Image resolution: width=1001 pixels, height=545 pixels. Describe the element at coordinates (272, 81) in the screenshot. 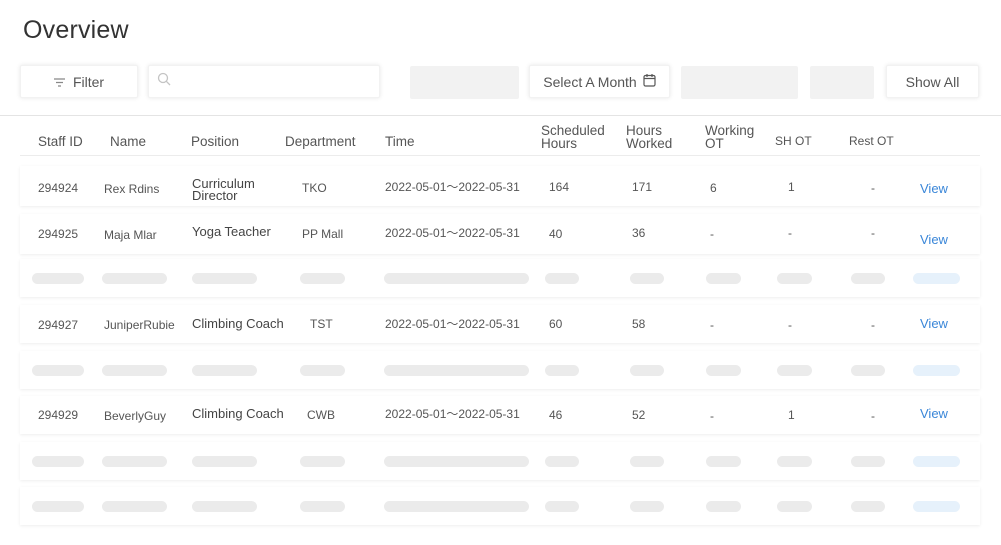

I see `search-input` at that location.